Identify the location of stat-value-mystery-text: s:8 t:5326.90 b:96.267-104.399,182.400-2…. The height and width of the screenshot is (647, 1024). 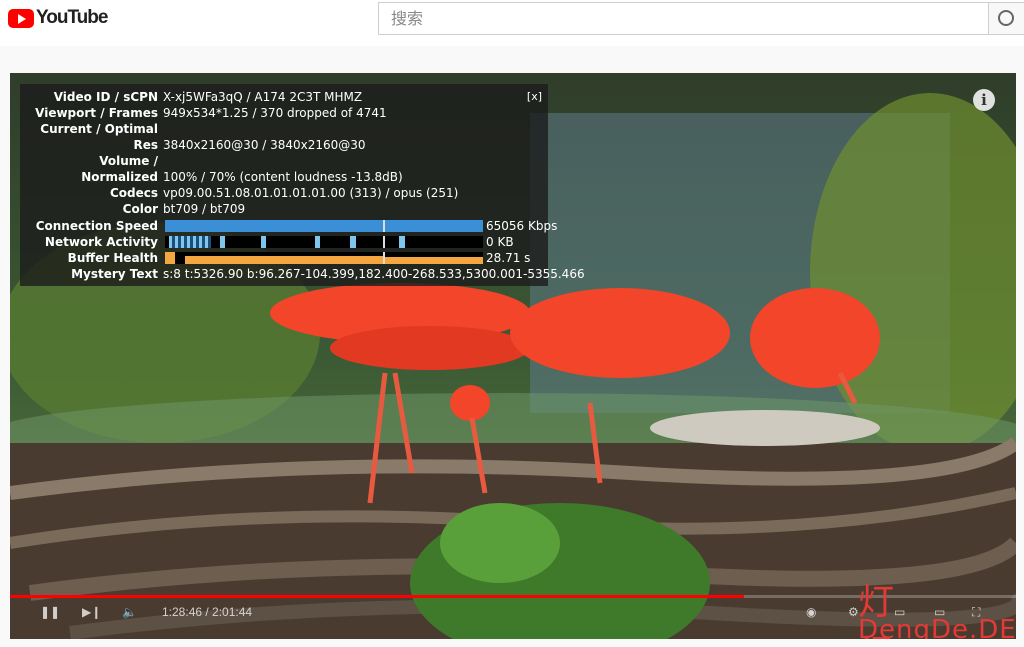
(374, 274).